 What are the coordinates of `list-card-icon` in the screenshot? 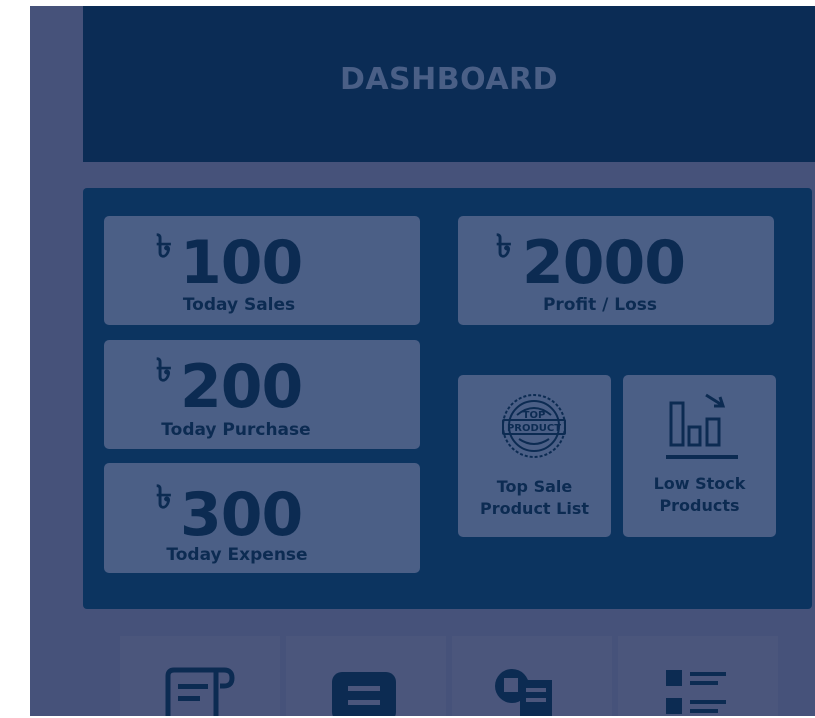 It's located at (364, 695).